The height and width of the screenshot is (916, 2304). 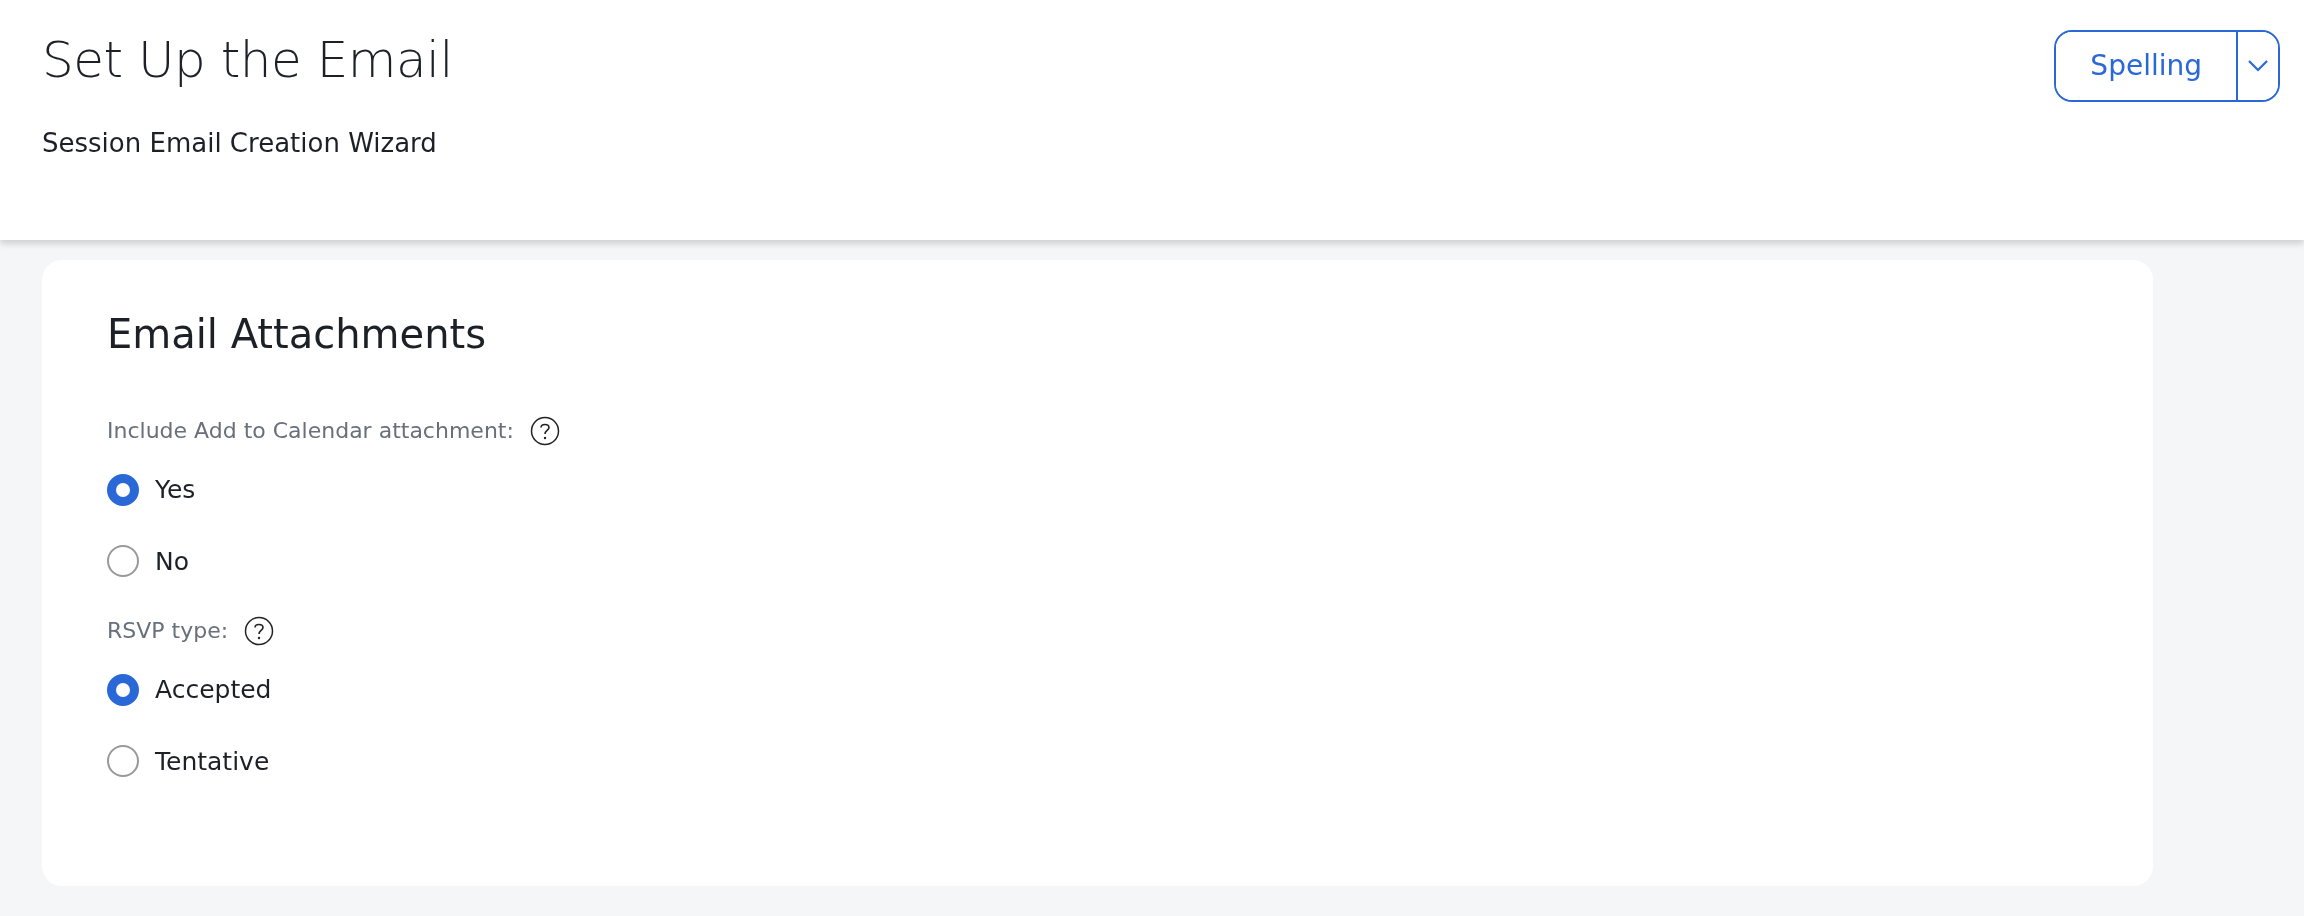 I want to click on option-label: Yes, so click(x=175, y=490).